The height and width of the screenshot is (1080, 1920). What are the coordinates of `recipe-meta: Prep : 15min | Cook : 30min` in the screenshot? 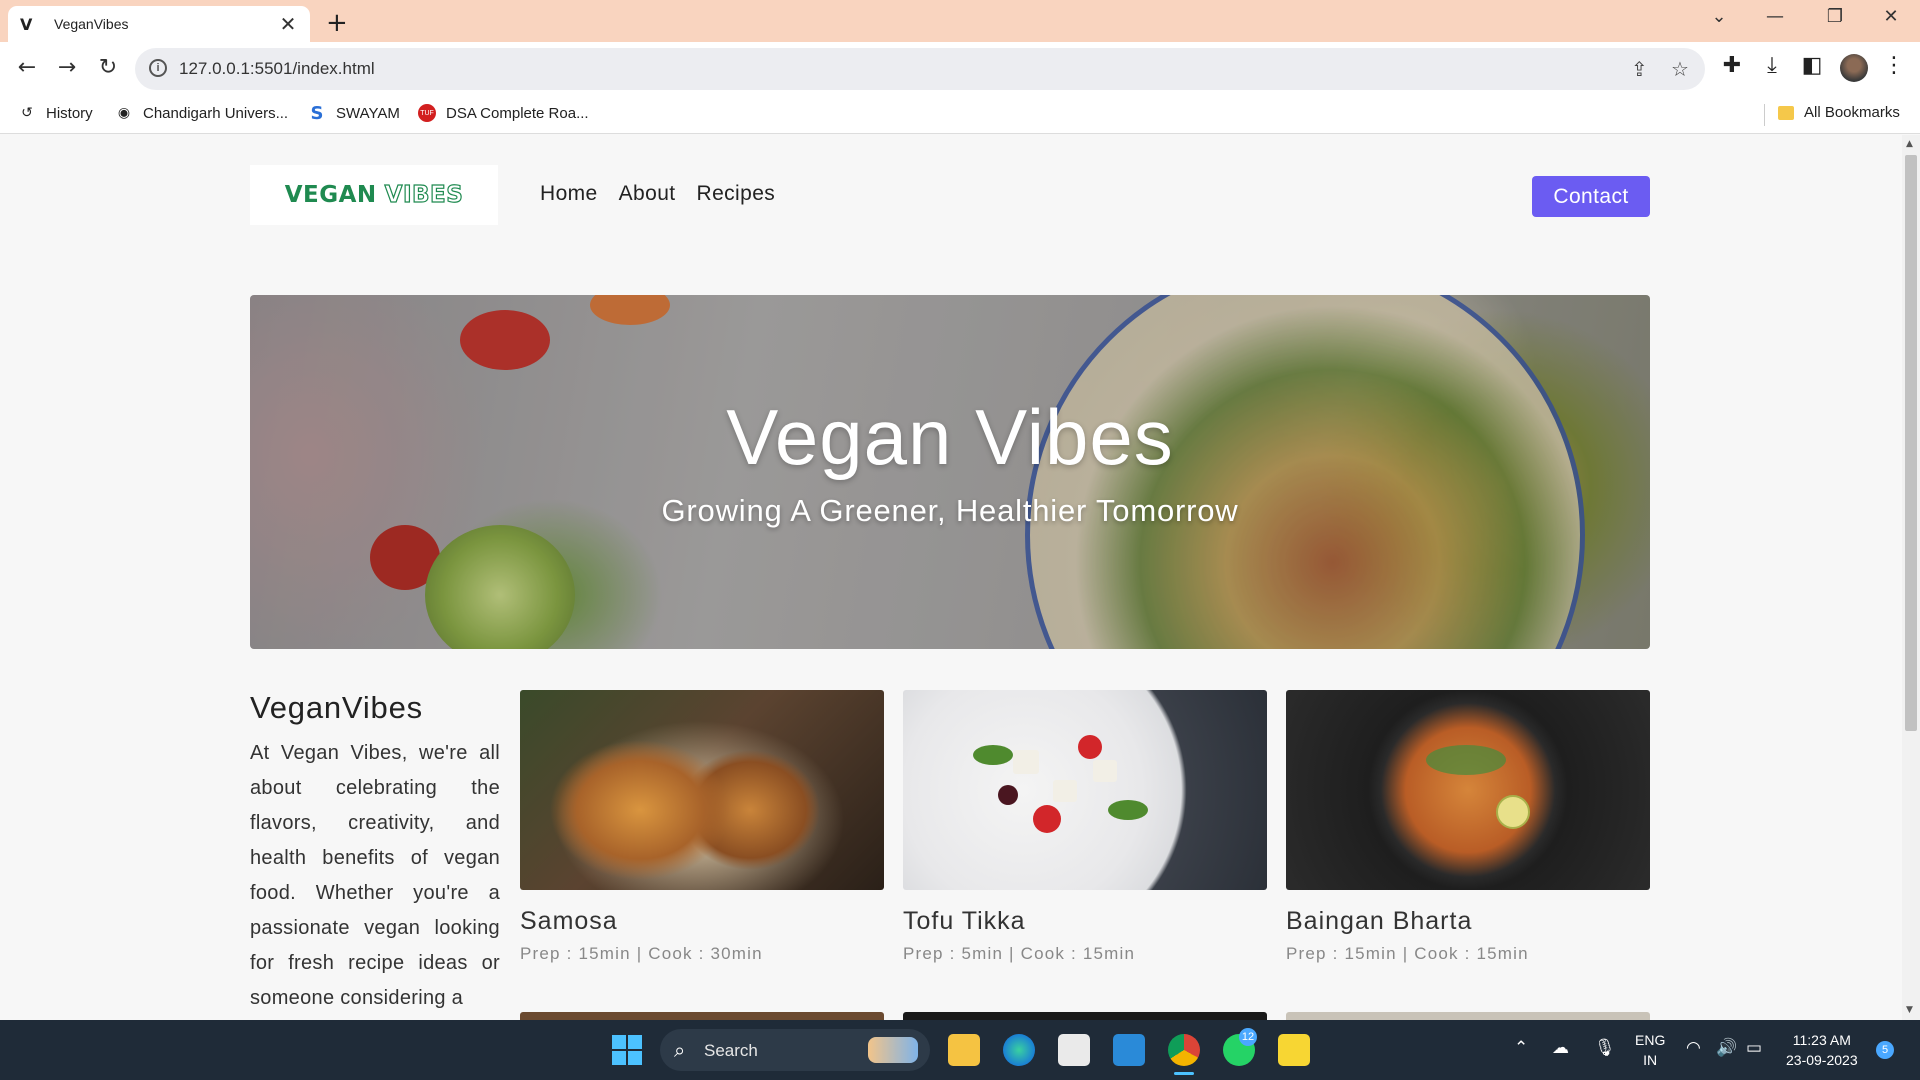 It's located at (641, 953).